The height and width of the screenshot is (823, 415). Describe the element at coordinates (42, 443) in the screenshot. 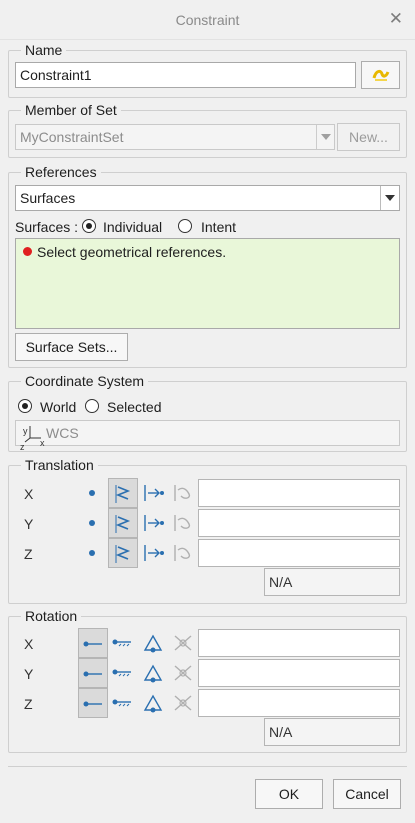

I see `csys-x-label: x` at that location.